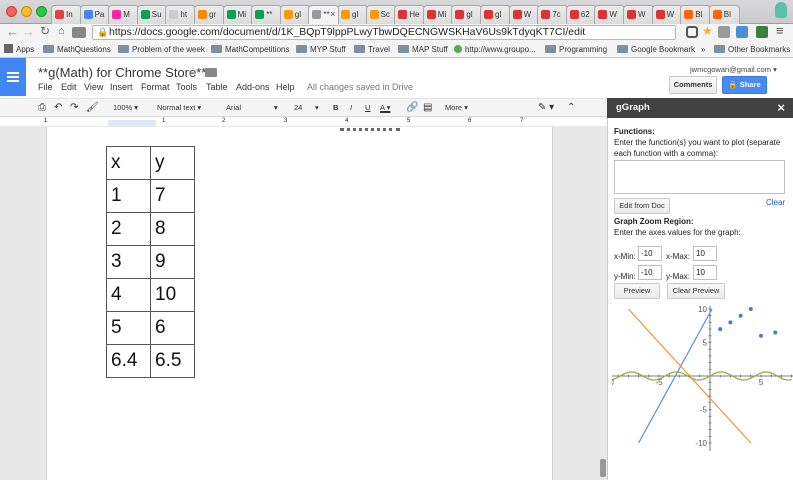 This screenshot has width=793, height=480. I want to click on star-icon: ☆, so click(193, 72).